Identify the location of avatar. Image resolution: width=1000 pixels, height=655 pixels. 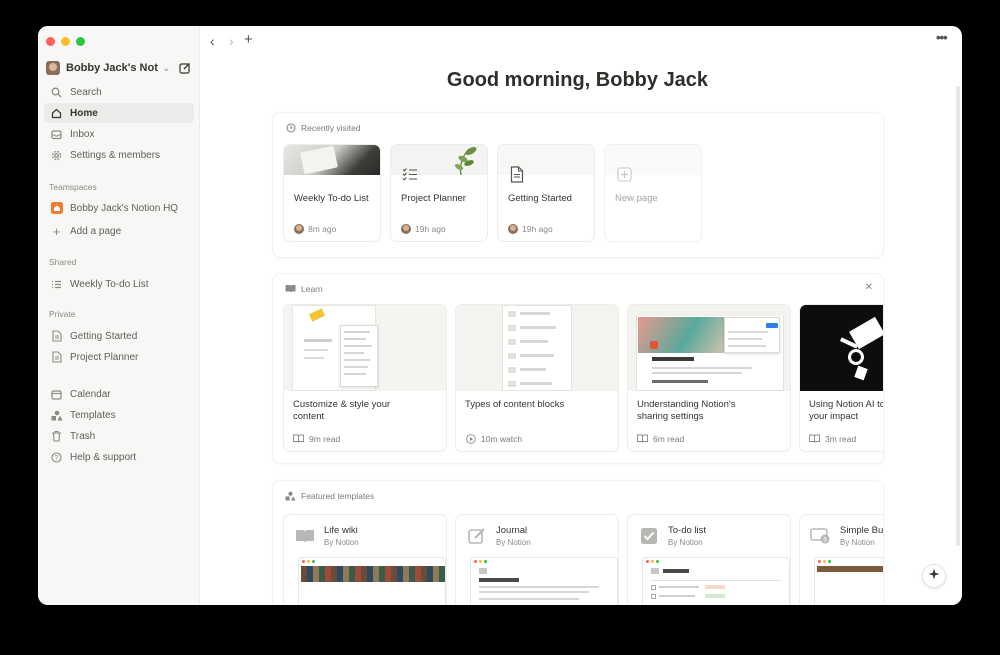
(53, 68).